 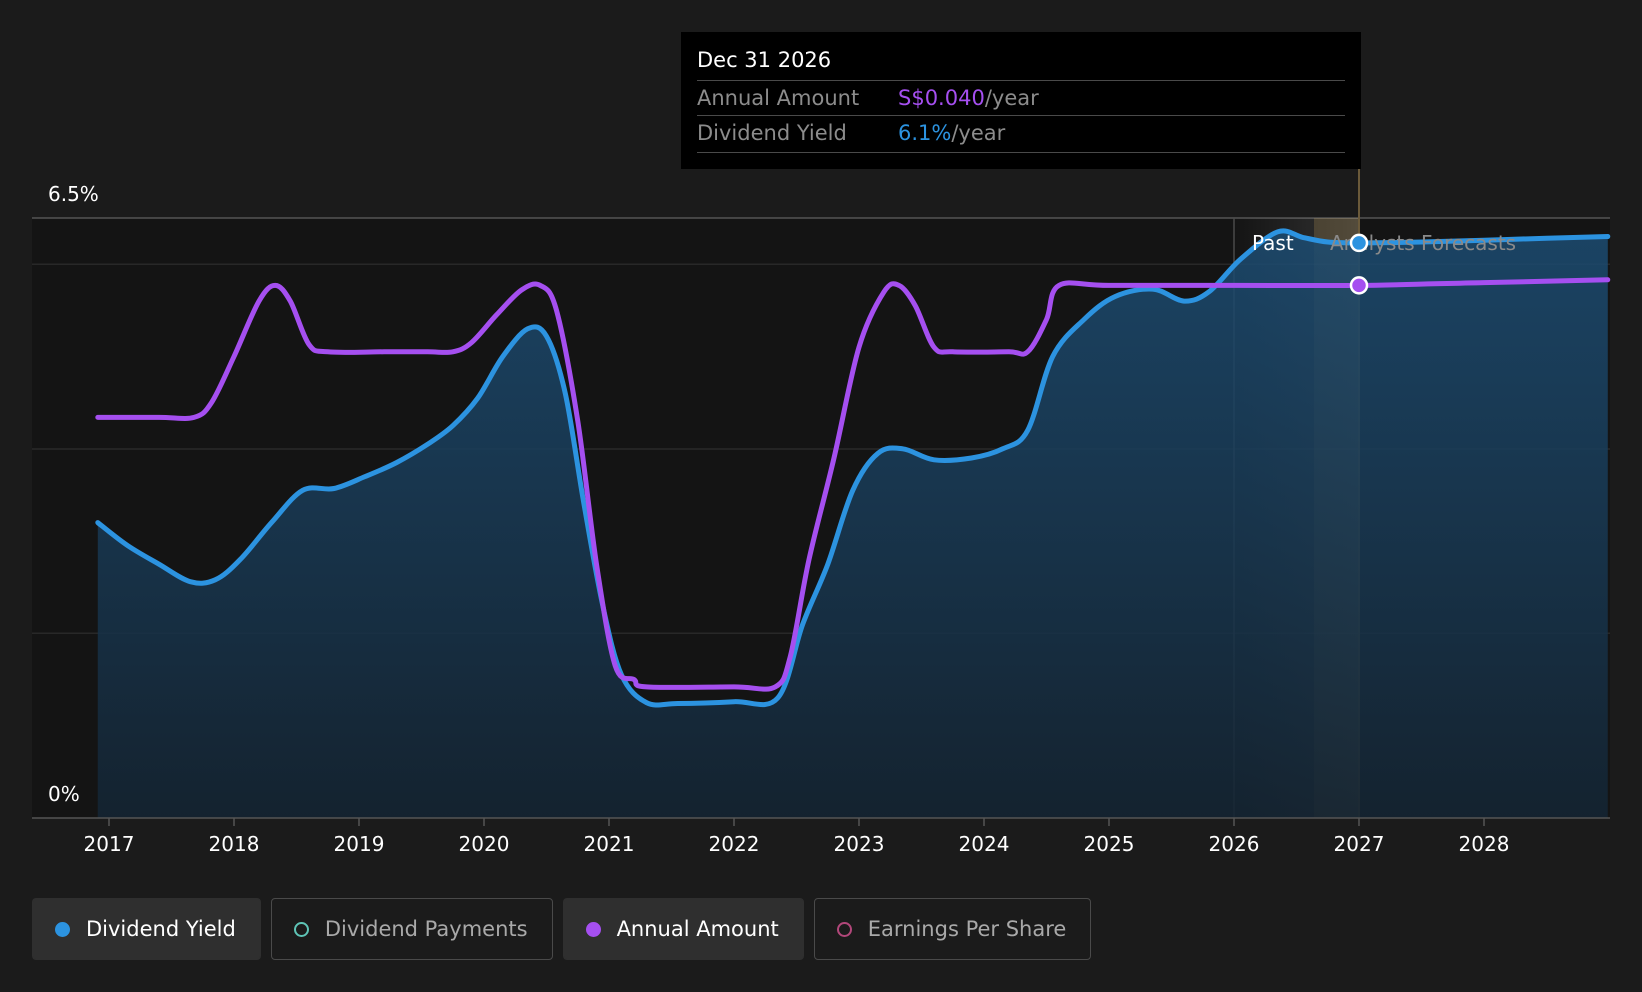 I want to click on x-tick-label: 2021, so click(x=609, y=844).